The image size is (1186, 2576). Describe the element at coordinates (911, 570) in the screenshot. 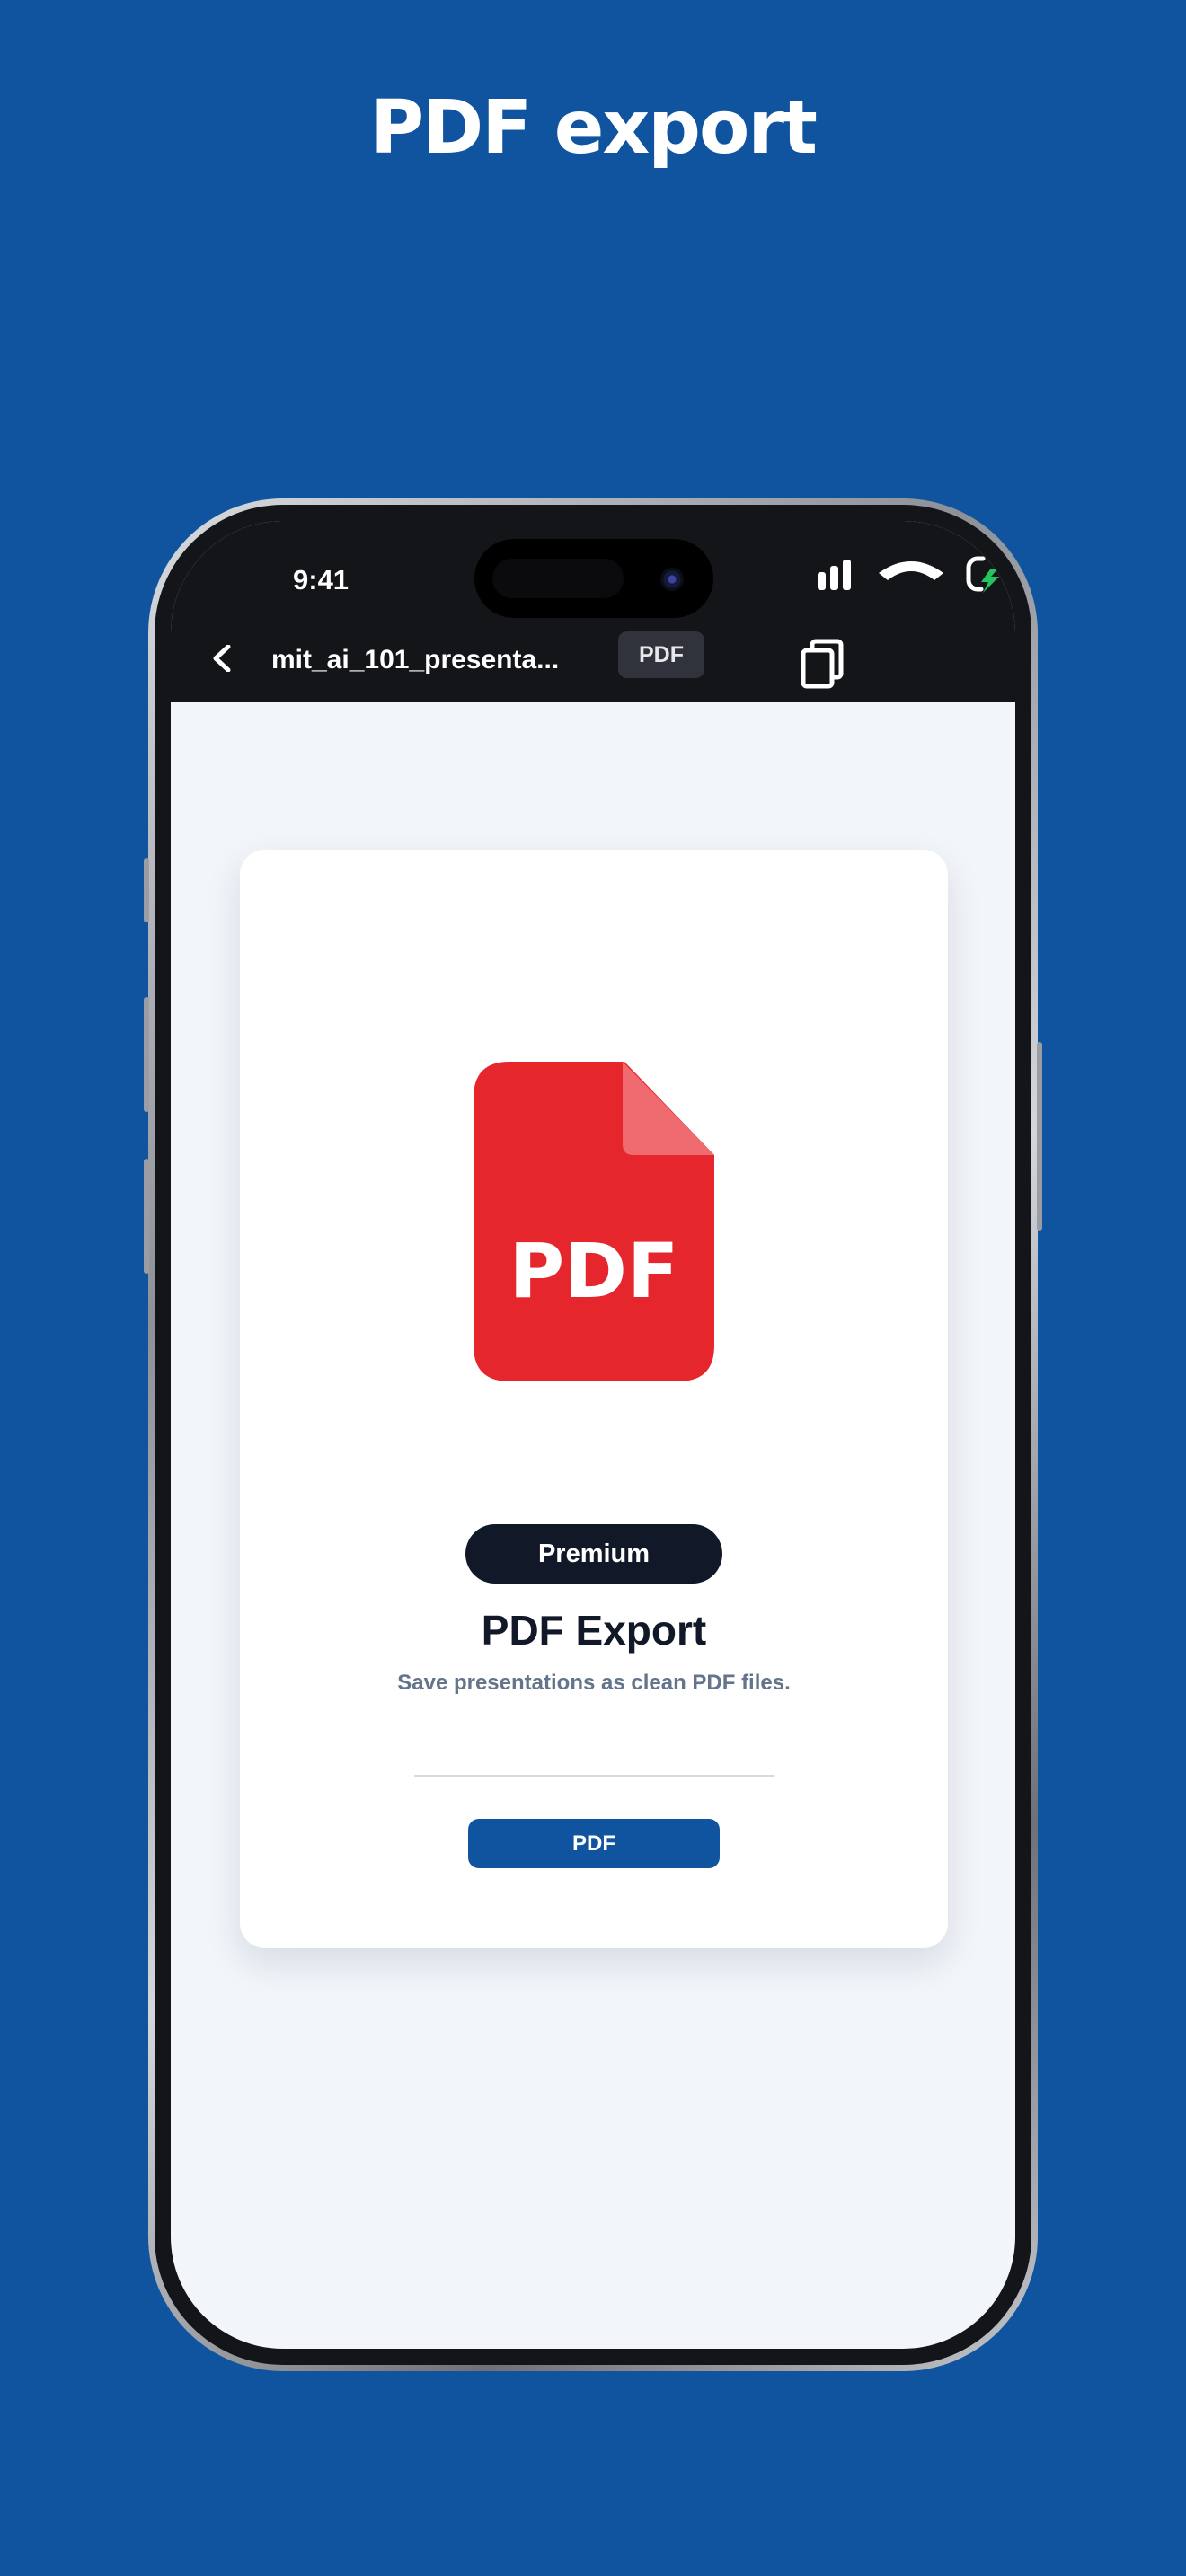

I see `wifi-icon` at that location.